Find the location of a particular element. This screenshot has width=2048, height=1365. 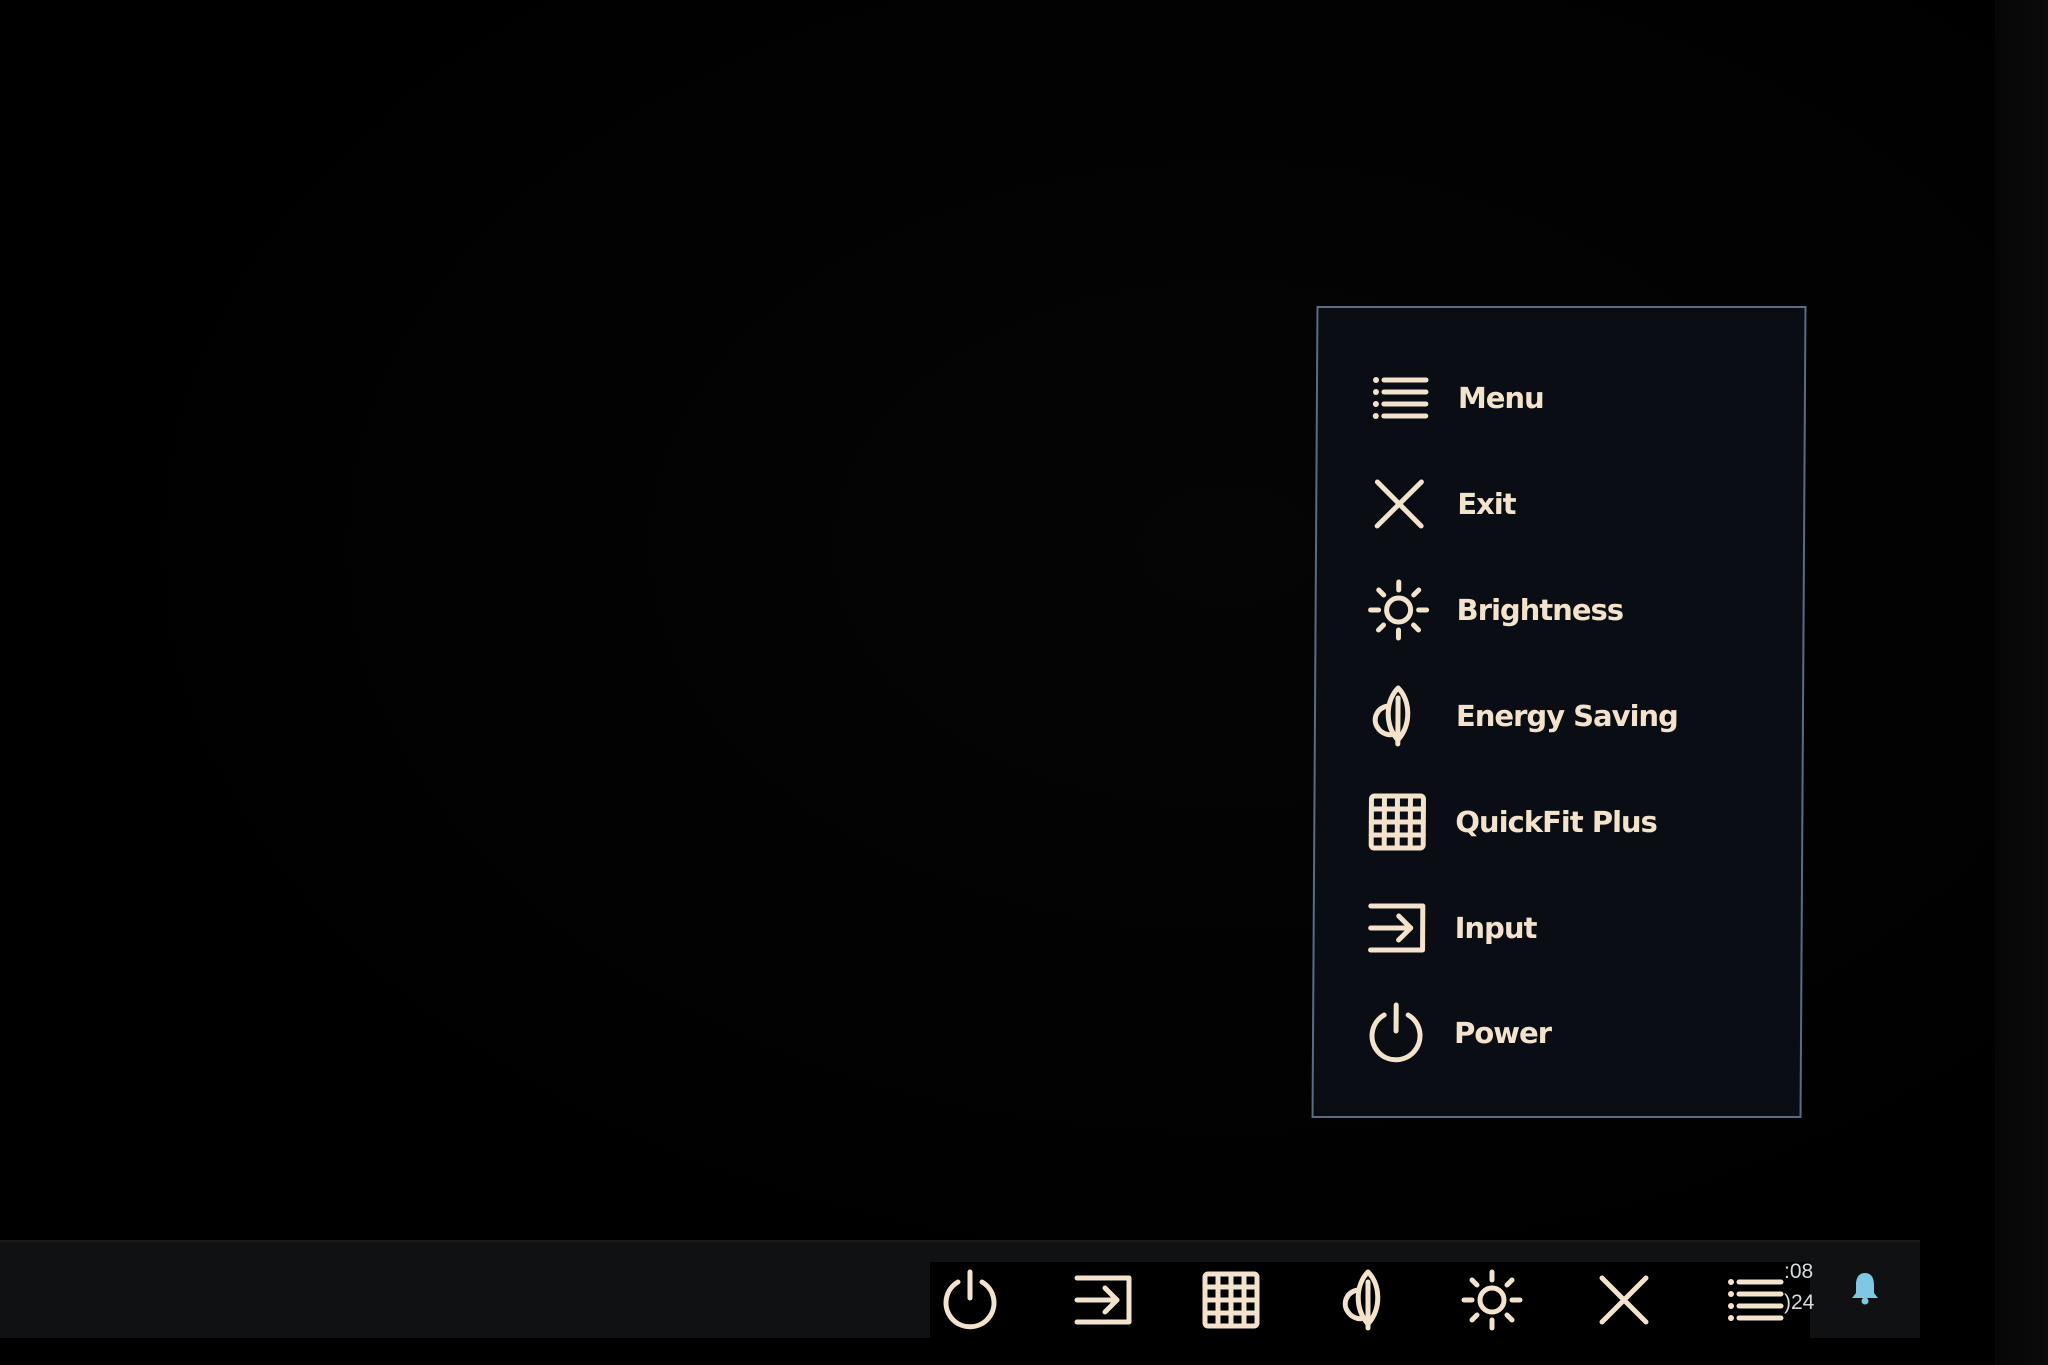

hotkey-menu is located at coordinates (1755, 1300).